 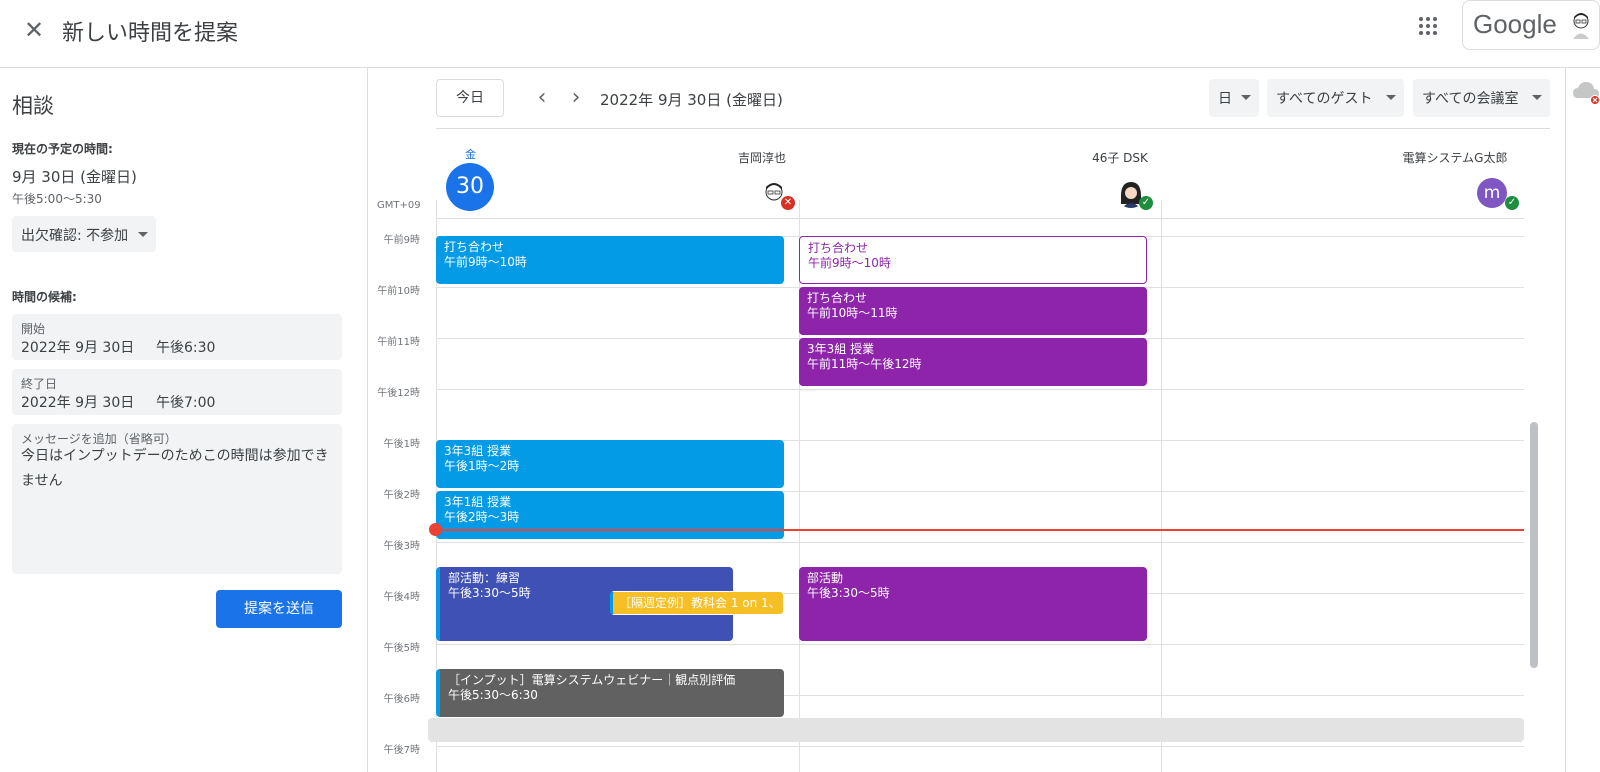 I want to click on side-panel-divider, so click(x=1565, y=420).